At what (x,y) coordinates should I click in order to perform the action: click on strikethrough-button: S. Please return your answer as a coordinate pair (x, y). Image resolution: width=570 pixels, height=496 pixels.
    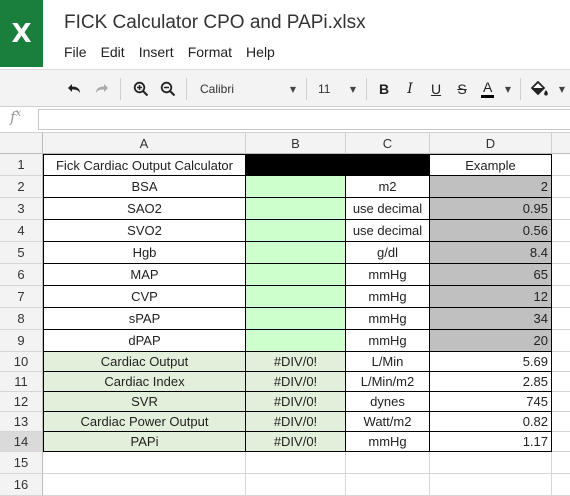
    Looking at the image, I should click on (462, 89).